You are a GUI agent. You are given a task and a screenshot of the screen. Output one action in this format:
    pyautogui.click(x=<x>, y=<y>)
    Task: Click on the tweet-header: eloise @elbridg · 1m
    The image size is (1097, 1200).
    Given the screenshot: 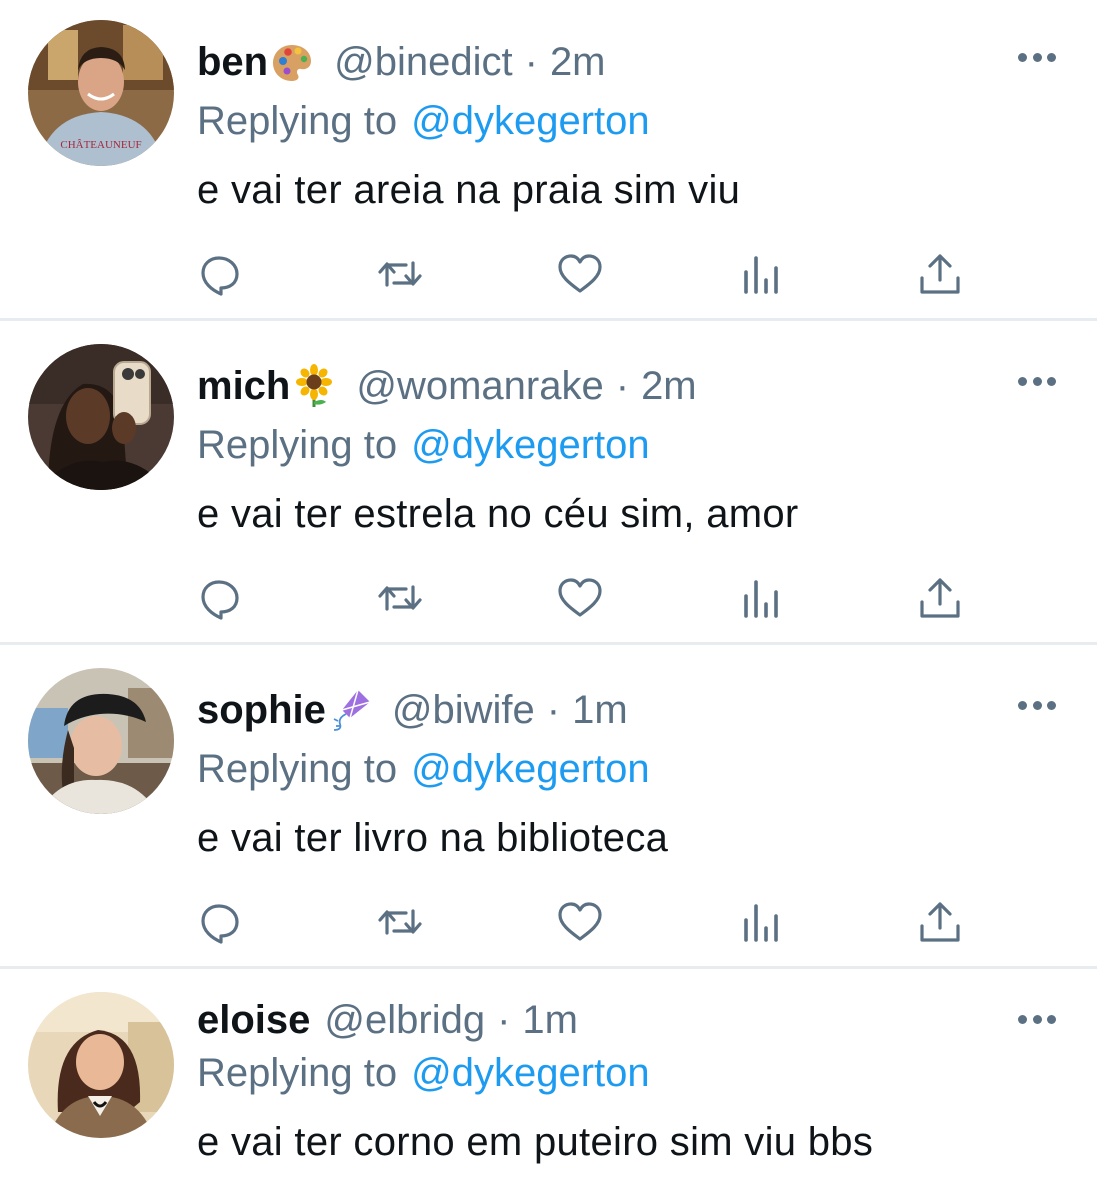 What is the action you would take?
    pyautogui.click(x=387, y=1020)
    